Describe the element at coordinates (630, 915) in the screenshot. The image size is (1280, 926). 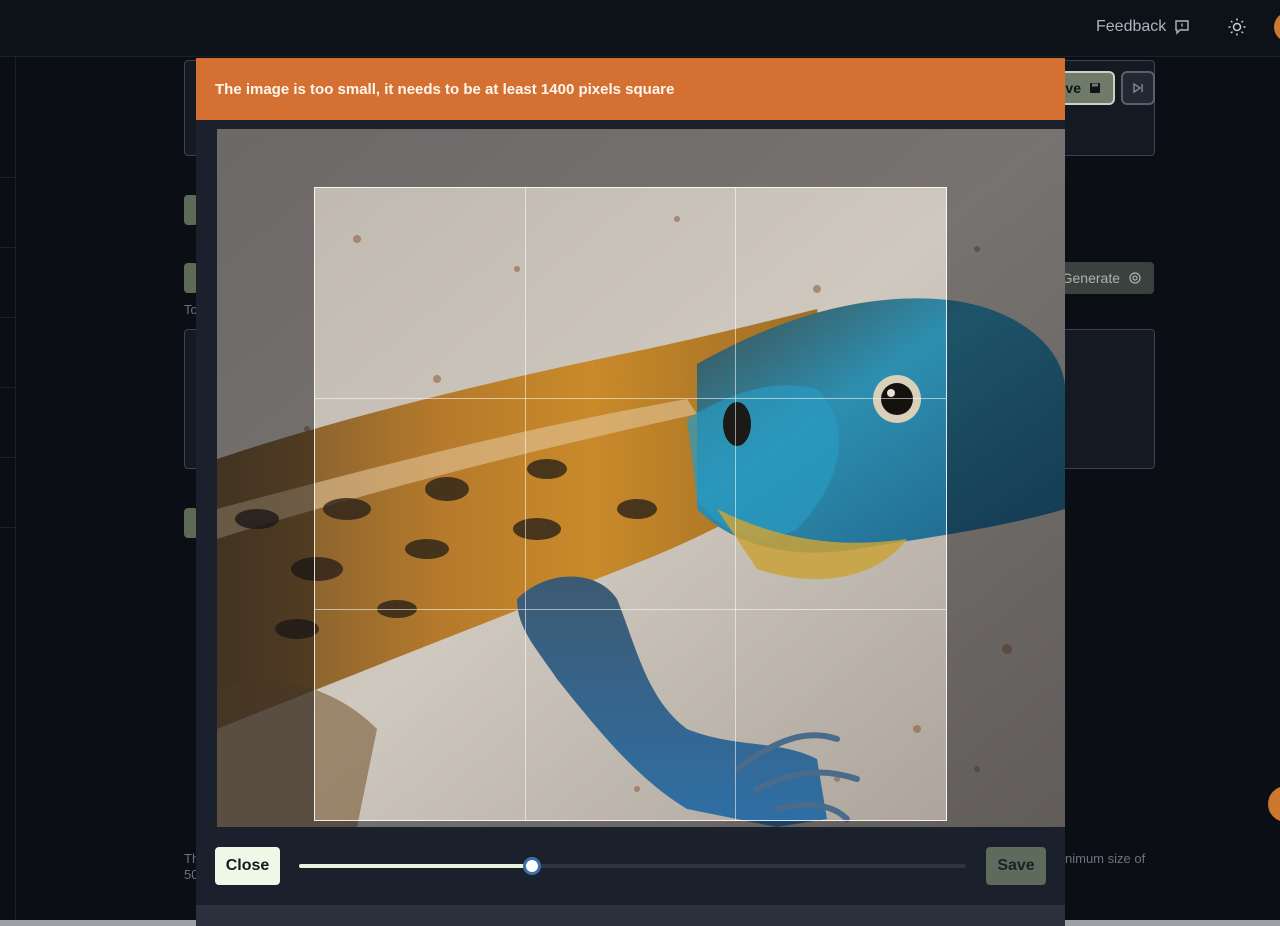
I see `modal-bottom-edge` at that location.